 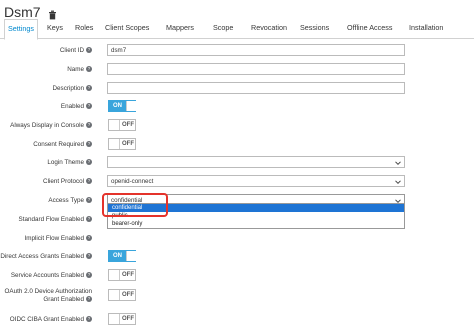 What do you see at coordinates (76, 106) in the screenshot?
I see `enabled-label: Enabled?` at bounding box center [76, 106].